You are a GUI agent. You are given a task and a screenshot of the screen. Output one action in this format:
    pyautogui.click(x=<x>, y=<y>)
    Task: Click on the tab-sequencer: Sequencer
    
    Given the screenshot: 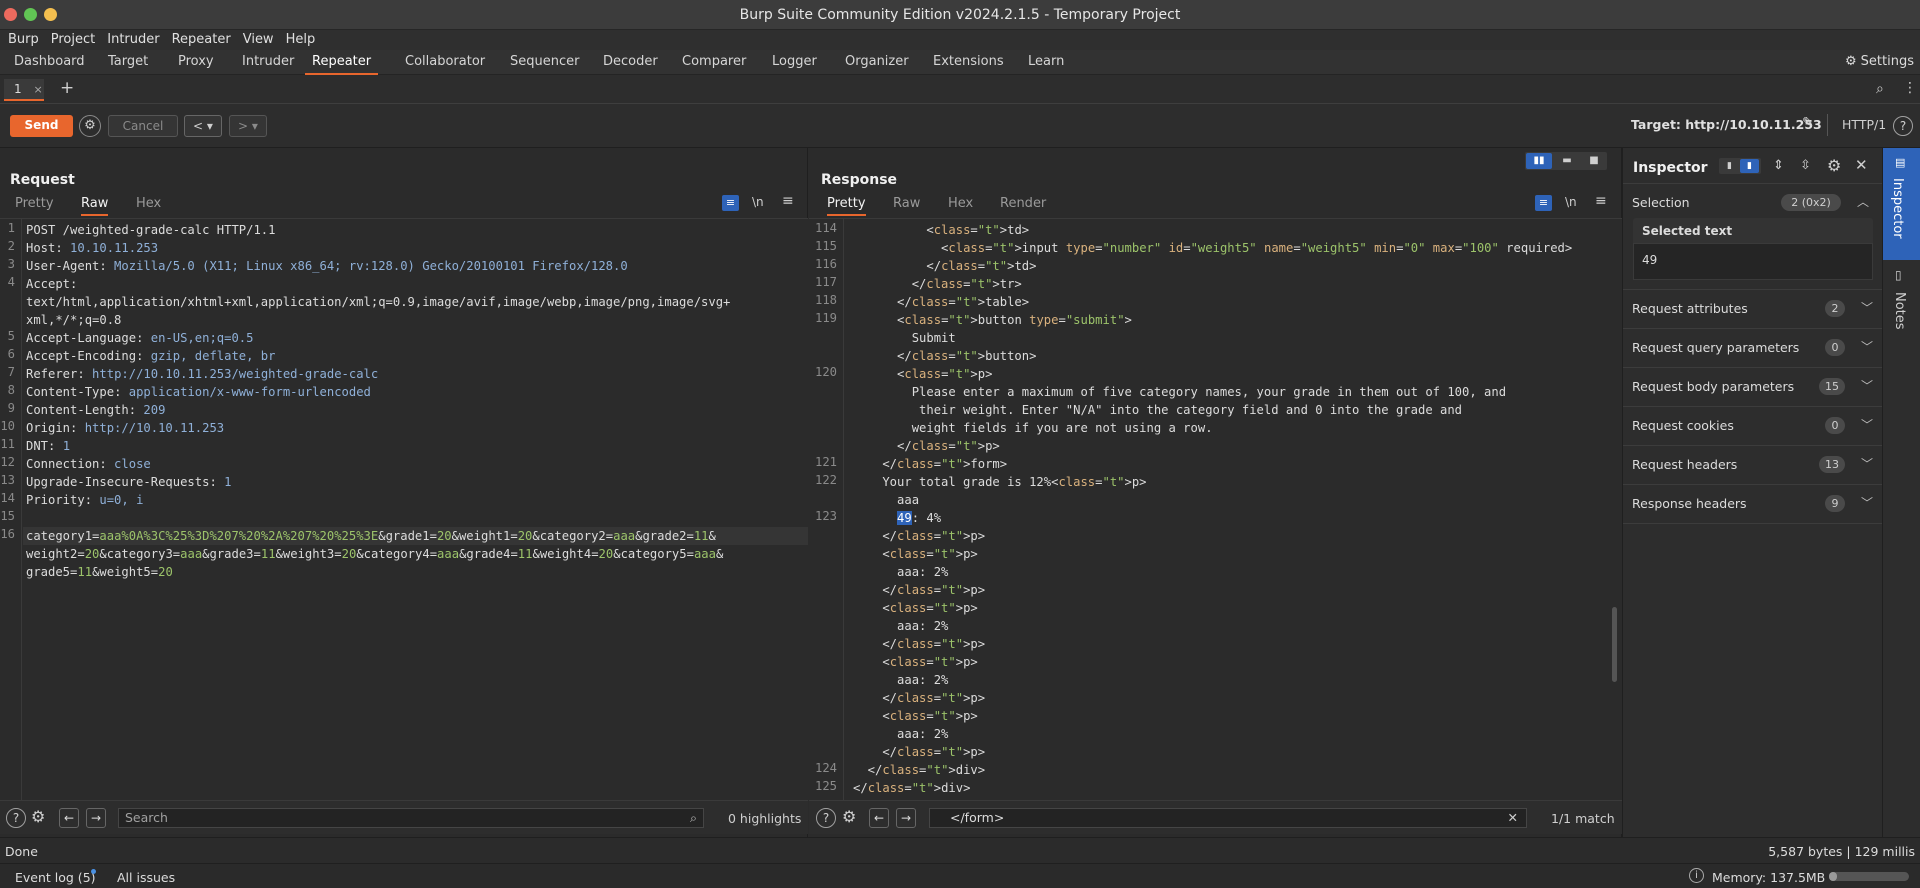 What is the action you would take?
    pyautogui.click(x=544, y=62)
    